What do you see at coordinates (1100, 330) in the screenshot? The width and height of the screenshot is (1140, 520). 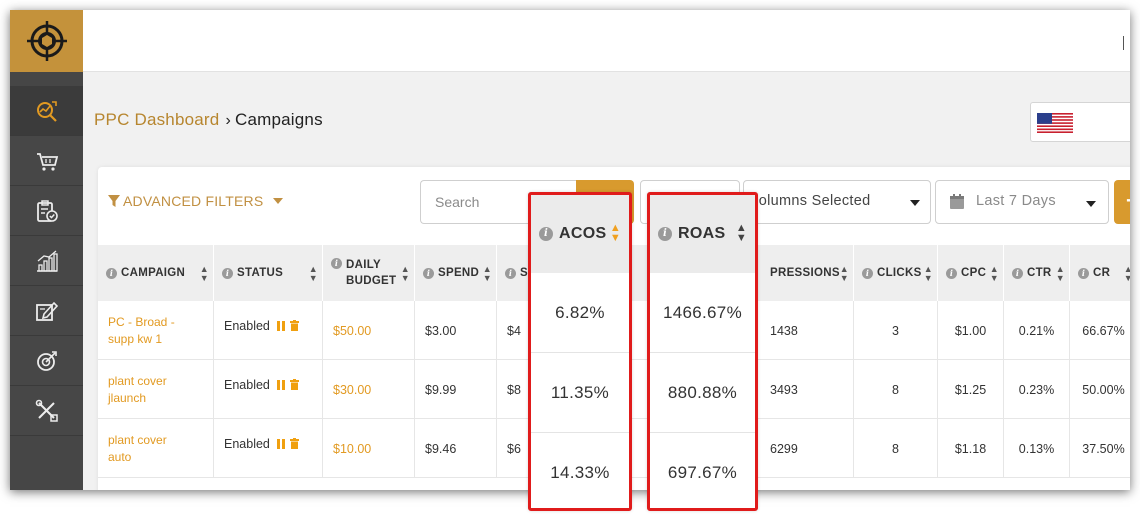 I see `cr-cell: 66.67%` at bounding box center [1100, 330].